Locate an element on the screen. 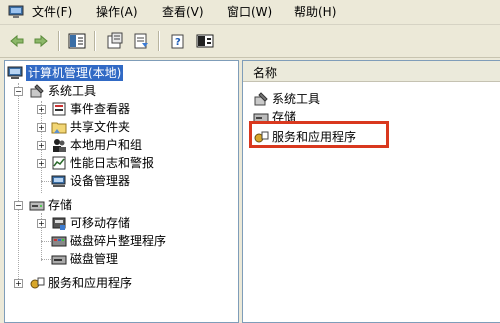  back-arrow-icon is located at coordinates (17, 41).